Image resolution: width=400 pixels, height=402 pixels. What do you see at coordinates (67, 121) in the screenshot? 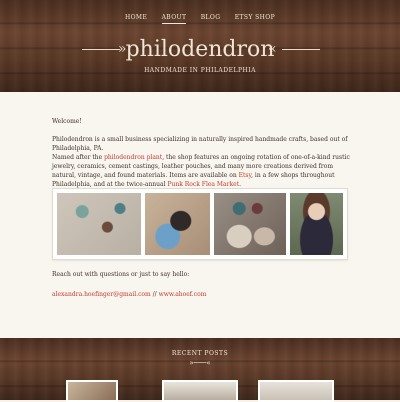
I see `welcome-text: Welcome!` at bounding box center [67, 121].